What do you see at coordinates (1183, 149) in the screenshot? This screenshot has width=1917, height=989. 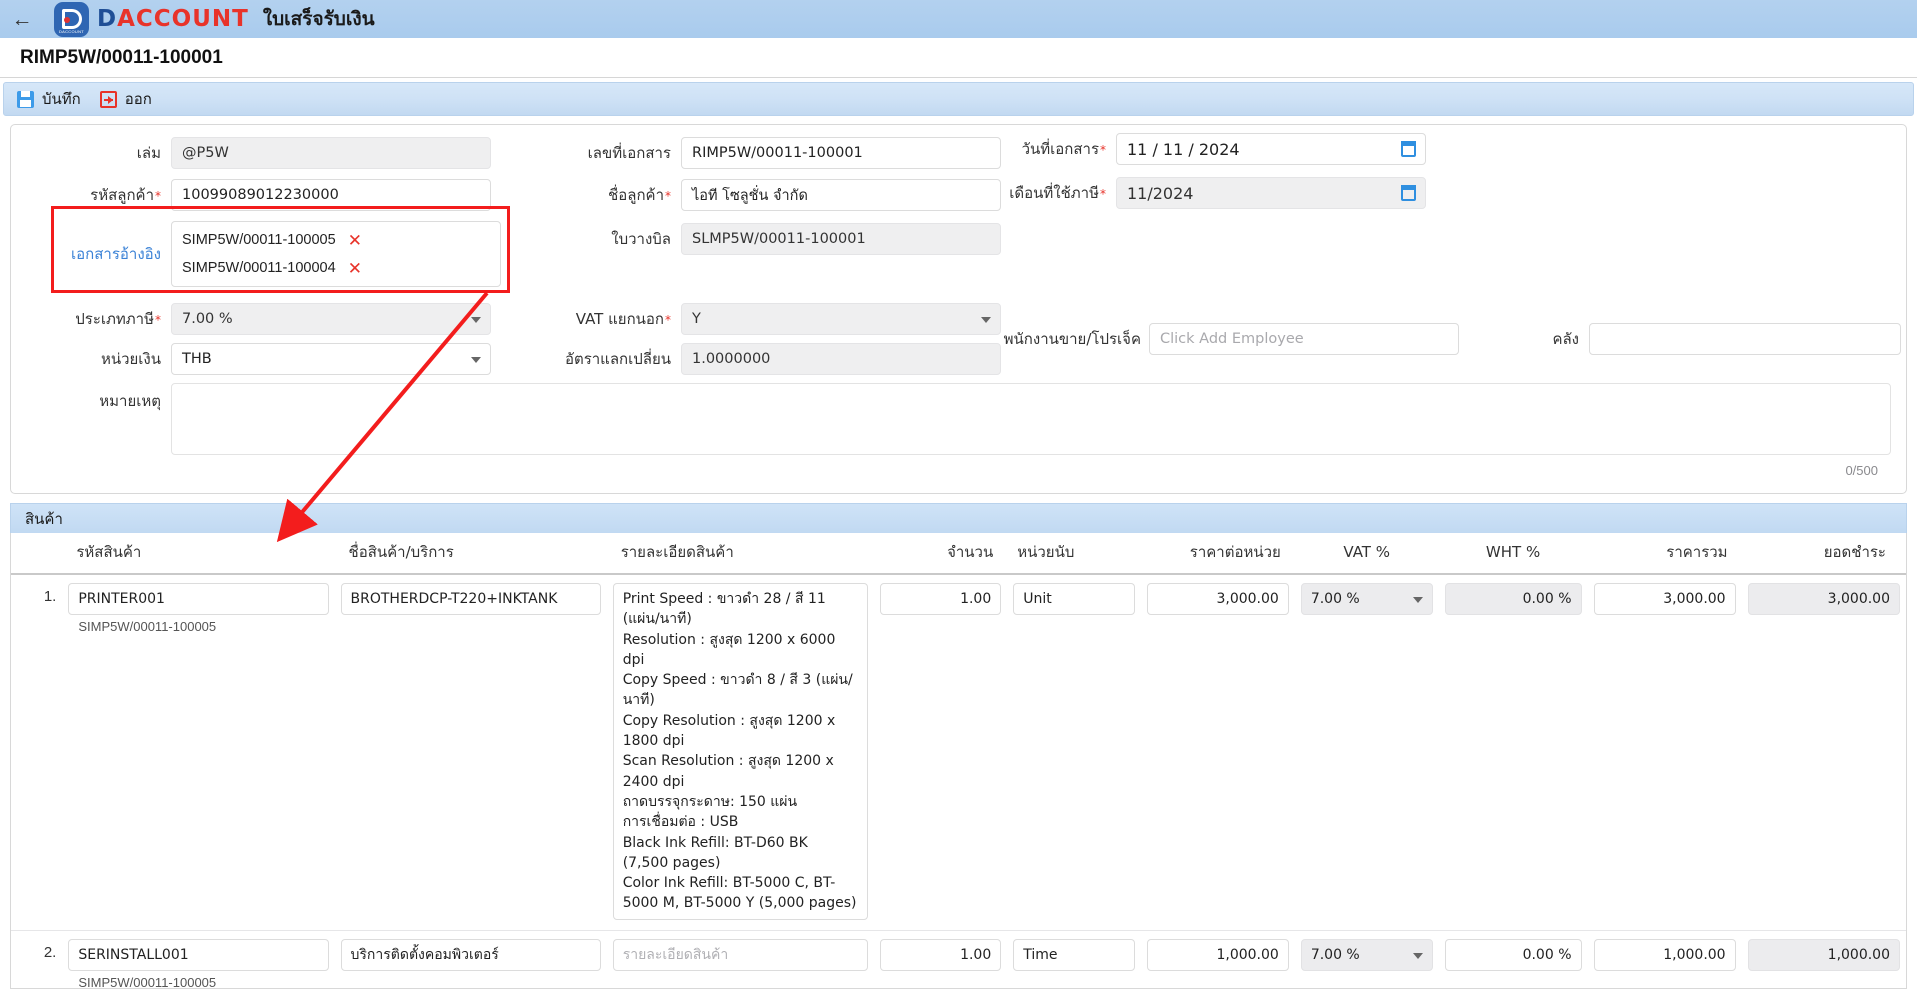 I see `doc-date-value: 11 / 11 / 2024` at bounding box center [1183, 149].